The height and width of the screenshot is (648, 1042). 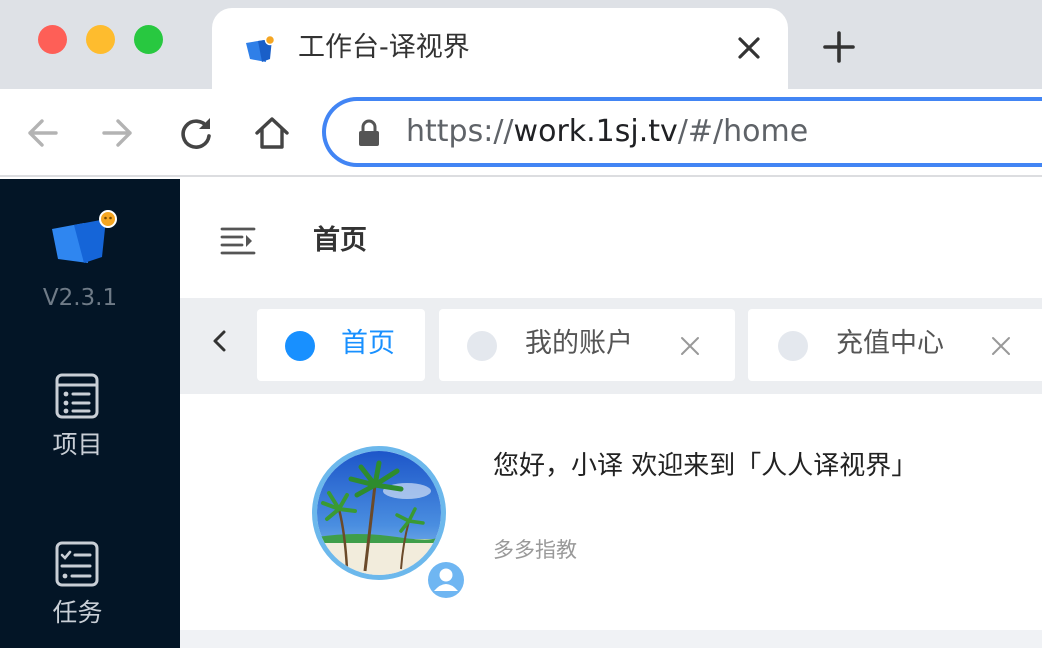 What do you see at coordinates (77, 612) in the screenshot?
I see `sidebar-item-label: 任务` at bounding box center [77, 612].